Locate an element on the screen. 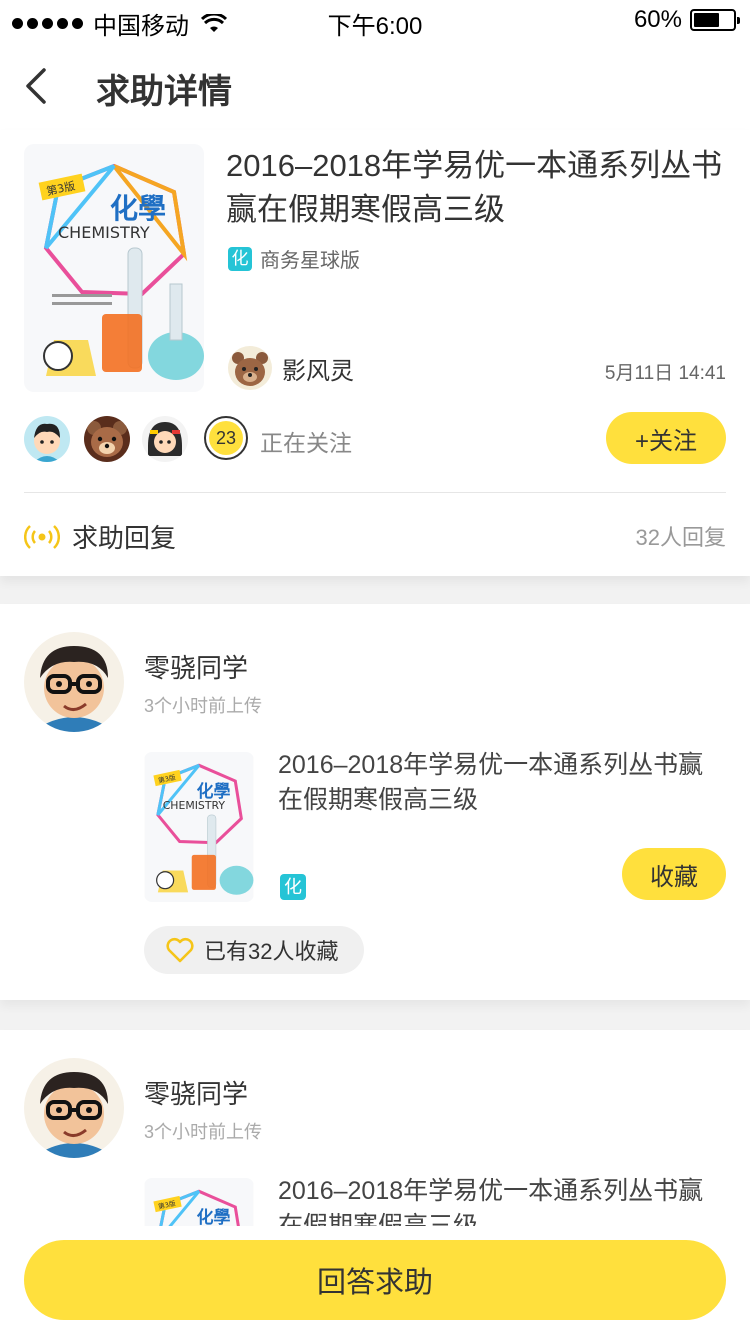 The width and height of the screenshot is (750, 1334). follower-count: 23 is located at coordinates (226, 438).